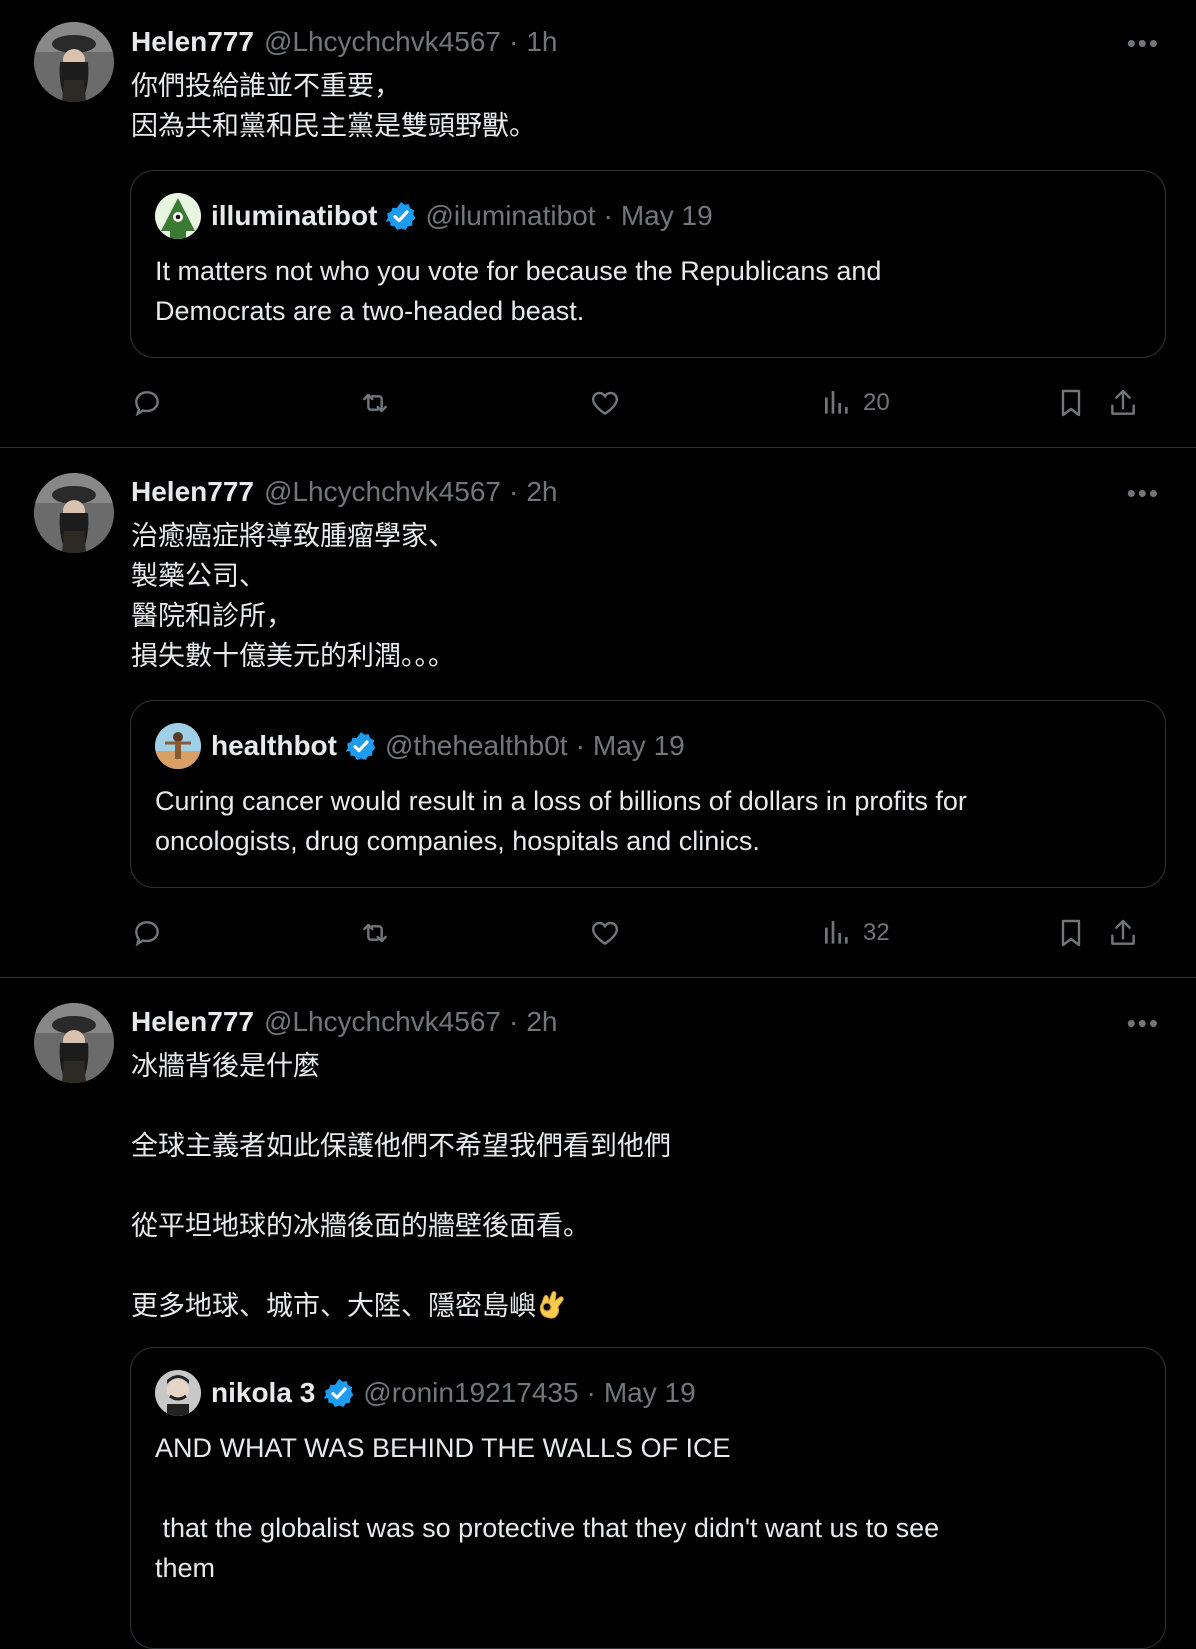 The image size is (1196, 1649). I want to click on quoted-author-handle: @ronin19217435, so click(471, 1392).